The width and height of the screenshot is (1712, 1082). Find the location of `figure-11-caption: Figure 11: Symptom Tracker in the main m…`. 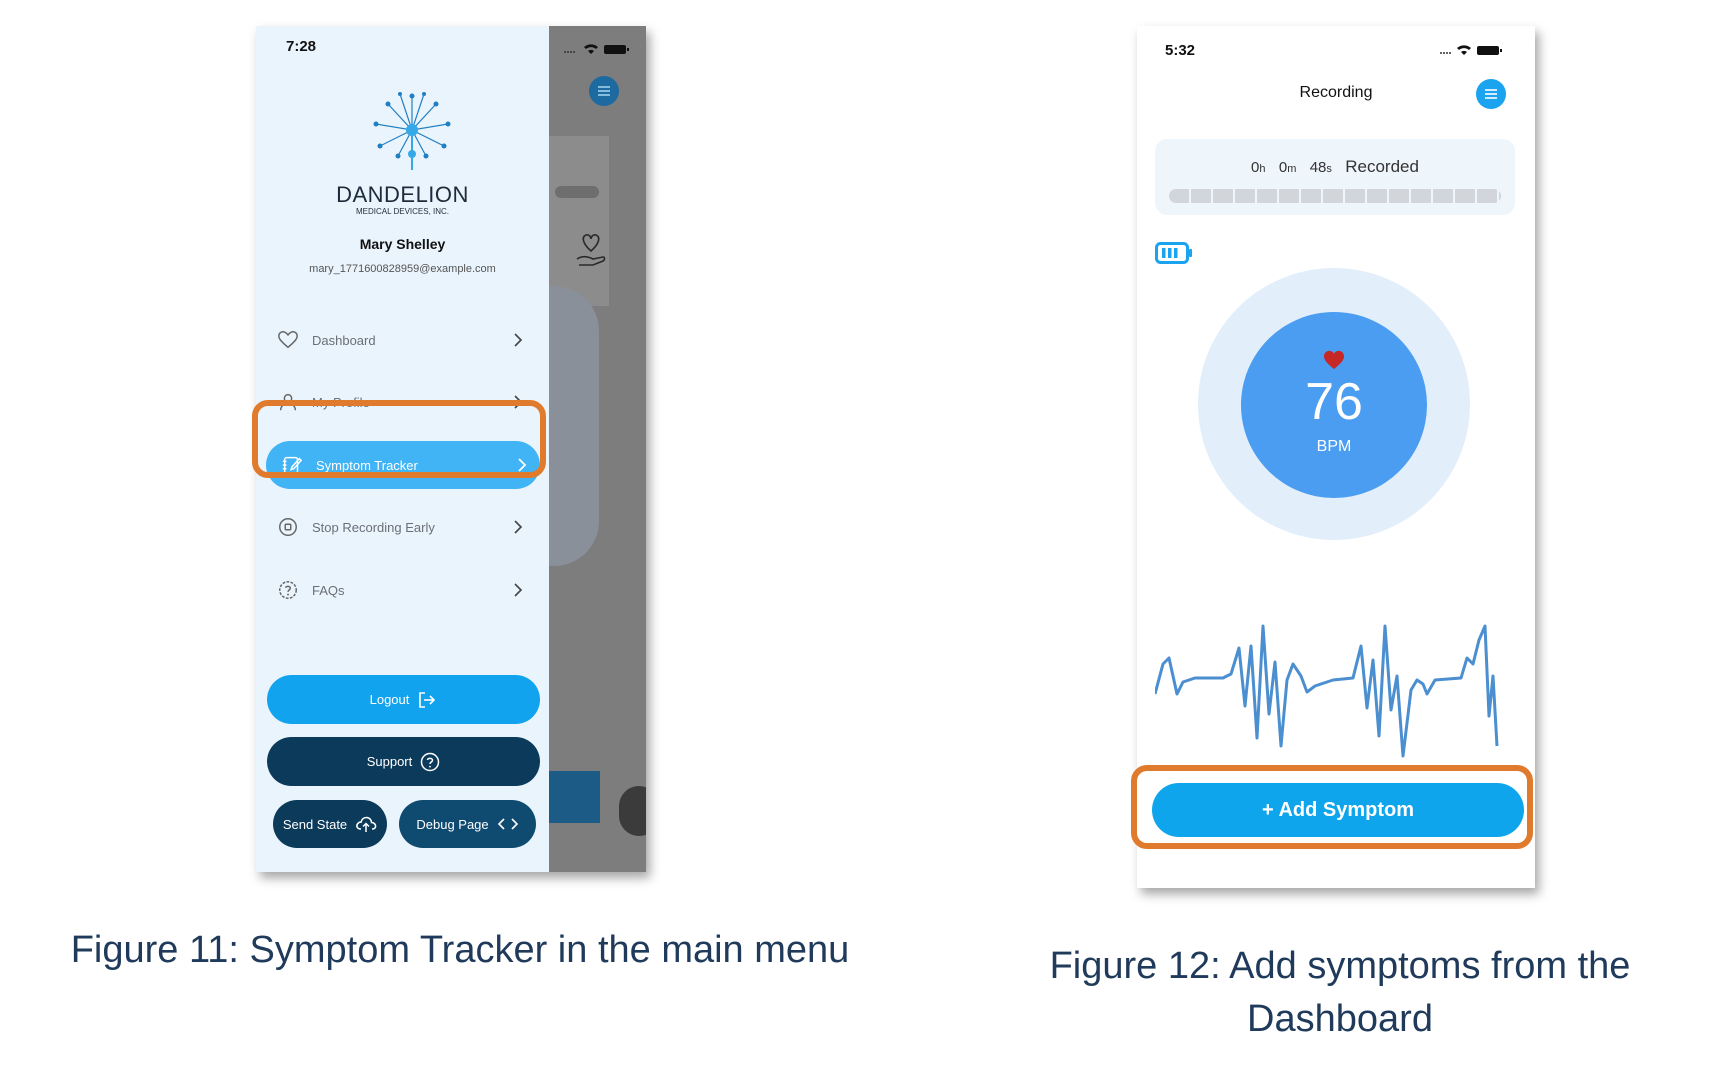

figure-11-caption: Figure 11: Symptom Tracker in the main m… is located at coordinates (460, 950).